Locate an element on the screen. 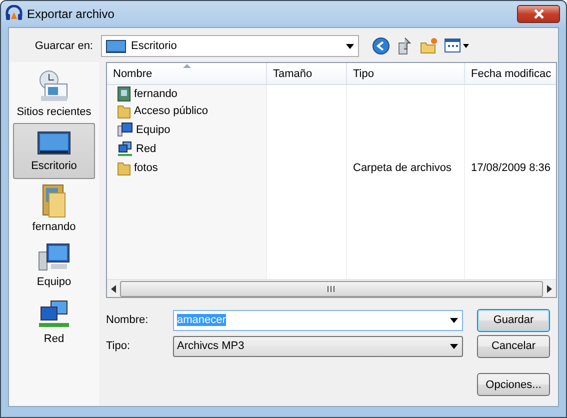  close-icon is located at coordinates (538, 14).